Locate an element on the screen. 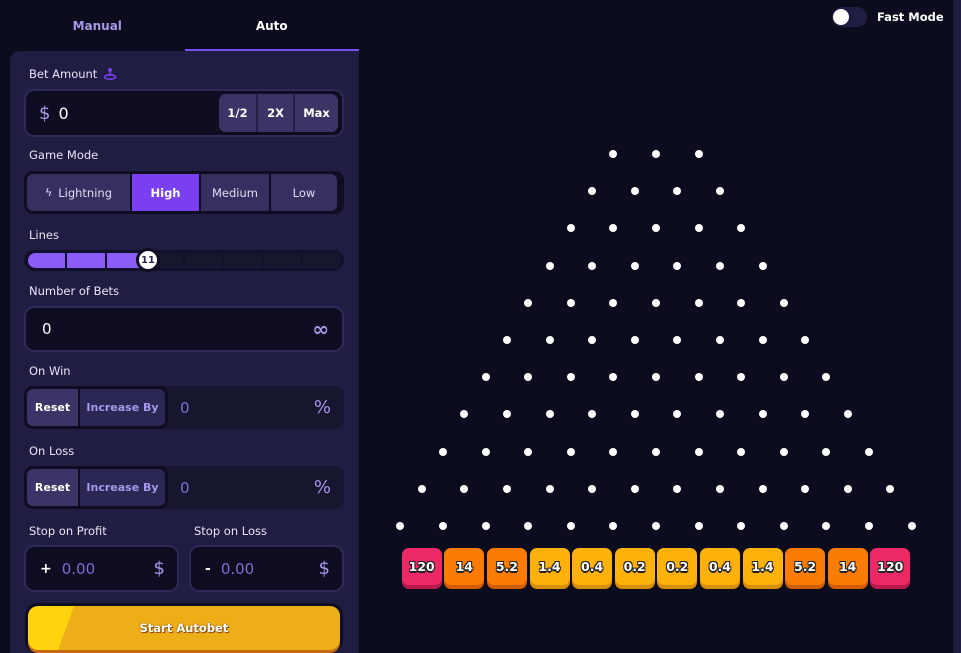 The height and width of the screenshot is (653, 961). on-loss-row: Reset Increase By 0 % is located at coordinates (184, 487).